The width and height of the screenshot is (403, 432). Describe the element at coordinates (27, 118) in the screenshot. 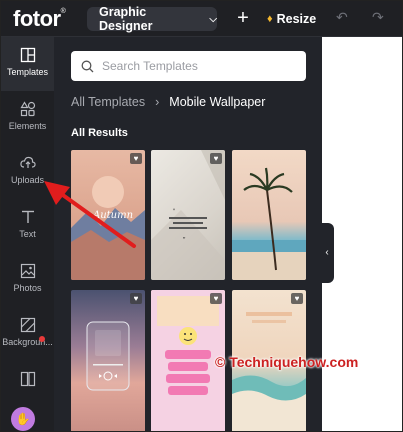

I see `sidebar-item-elements: Elements` at that location.